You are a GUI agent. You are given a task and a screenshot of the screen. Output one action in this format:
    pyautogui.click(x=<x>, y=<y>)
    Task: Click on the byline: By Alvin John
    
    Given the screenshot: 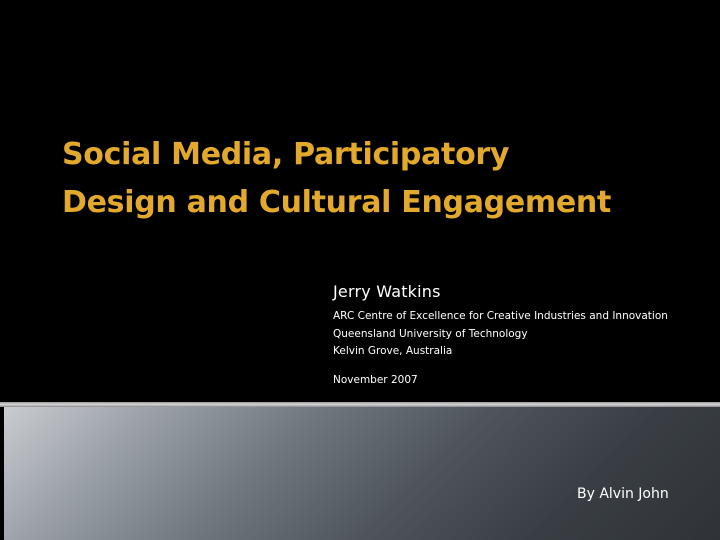 What is the action you would take?
    pyautogui.click(x=623, y=494)
    